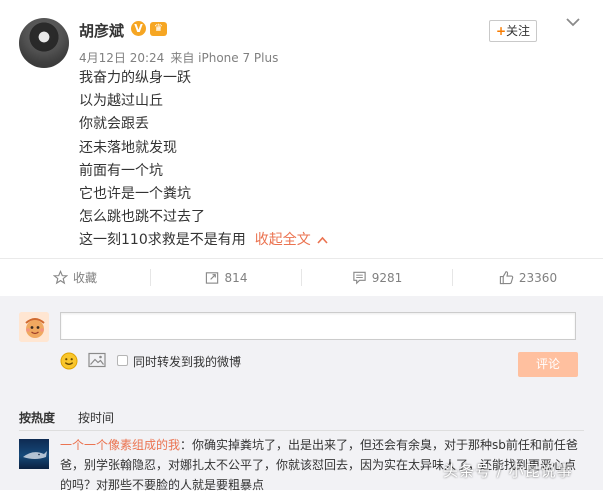 The width and height of the screenshot is (603, 495). I want to click on cartoon-avatar-icon, so click(34, 327).